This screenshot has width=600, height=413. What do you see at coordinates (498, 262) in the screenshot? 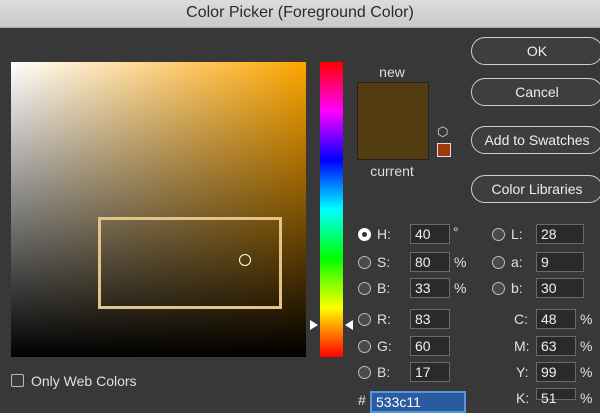
I see `radio-a` at bounding box center [498, 262].